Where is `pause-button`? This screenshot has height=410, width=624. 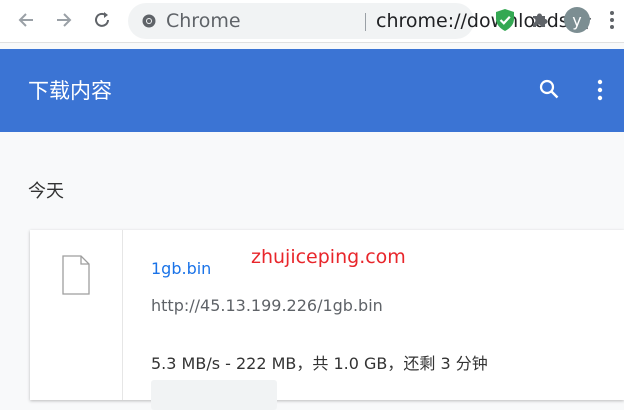
pause-button is located at coordinates (214, 395).